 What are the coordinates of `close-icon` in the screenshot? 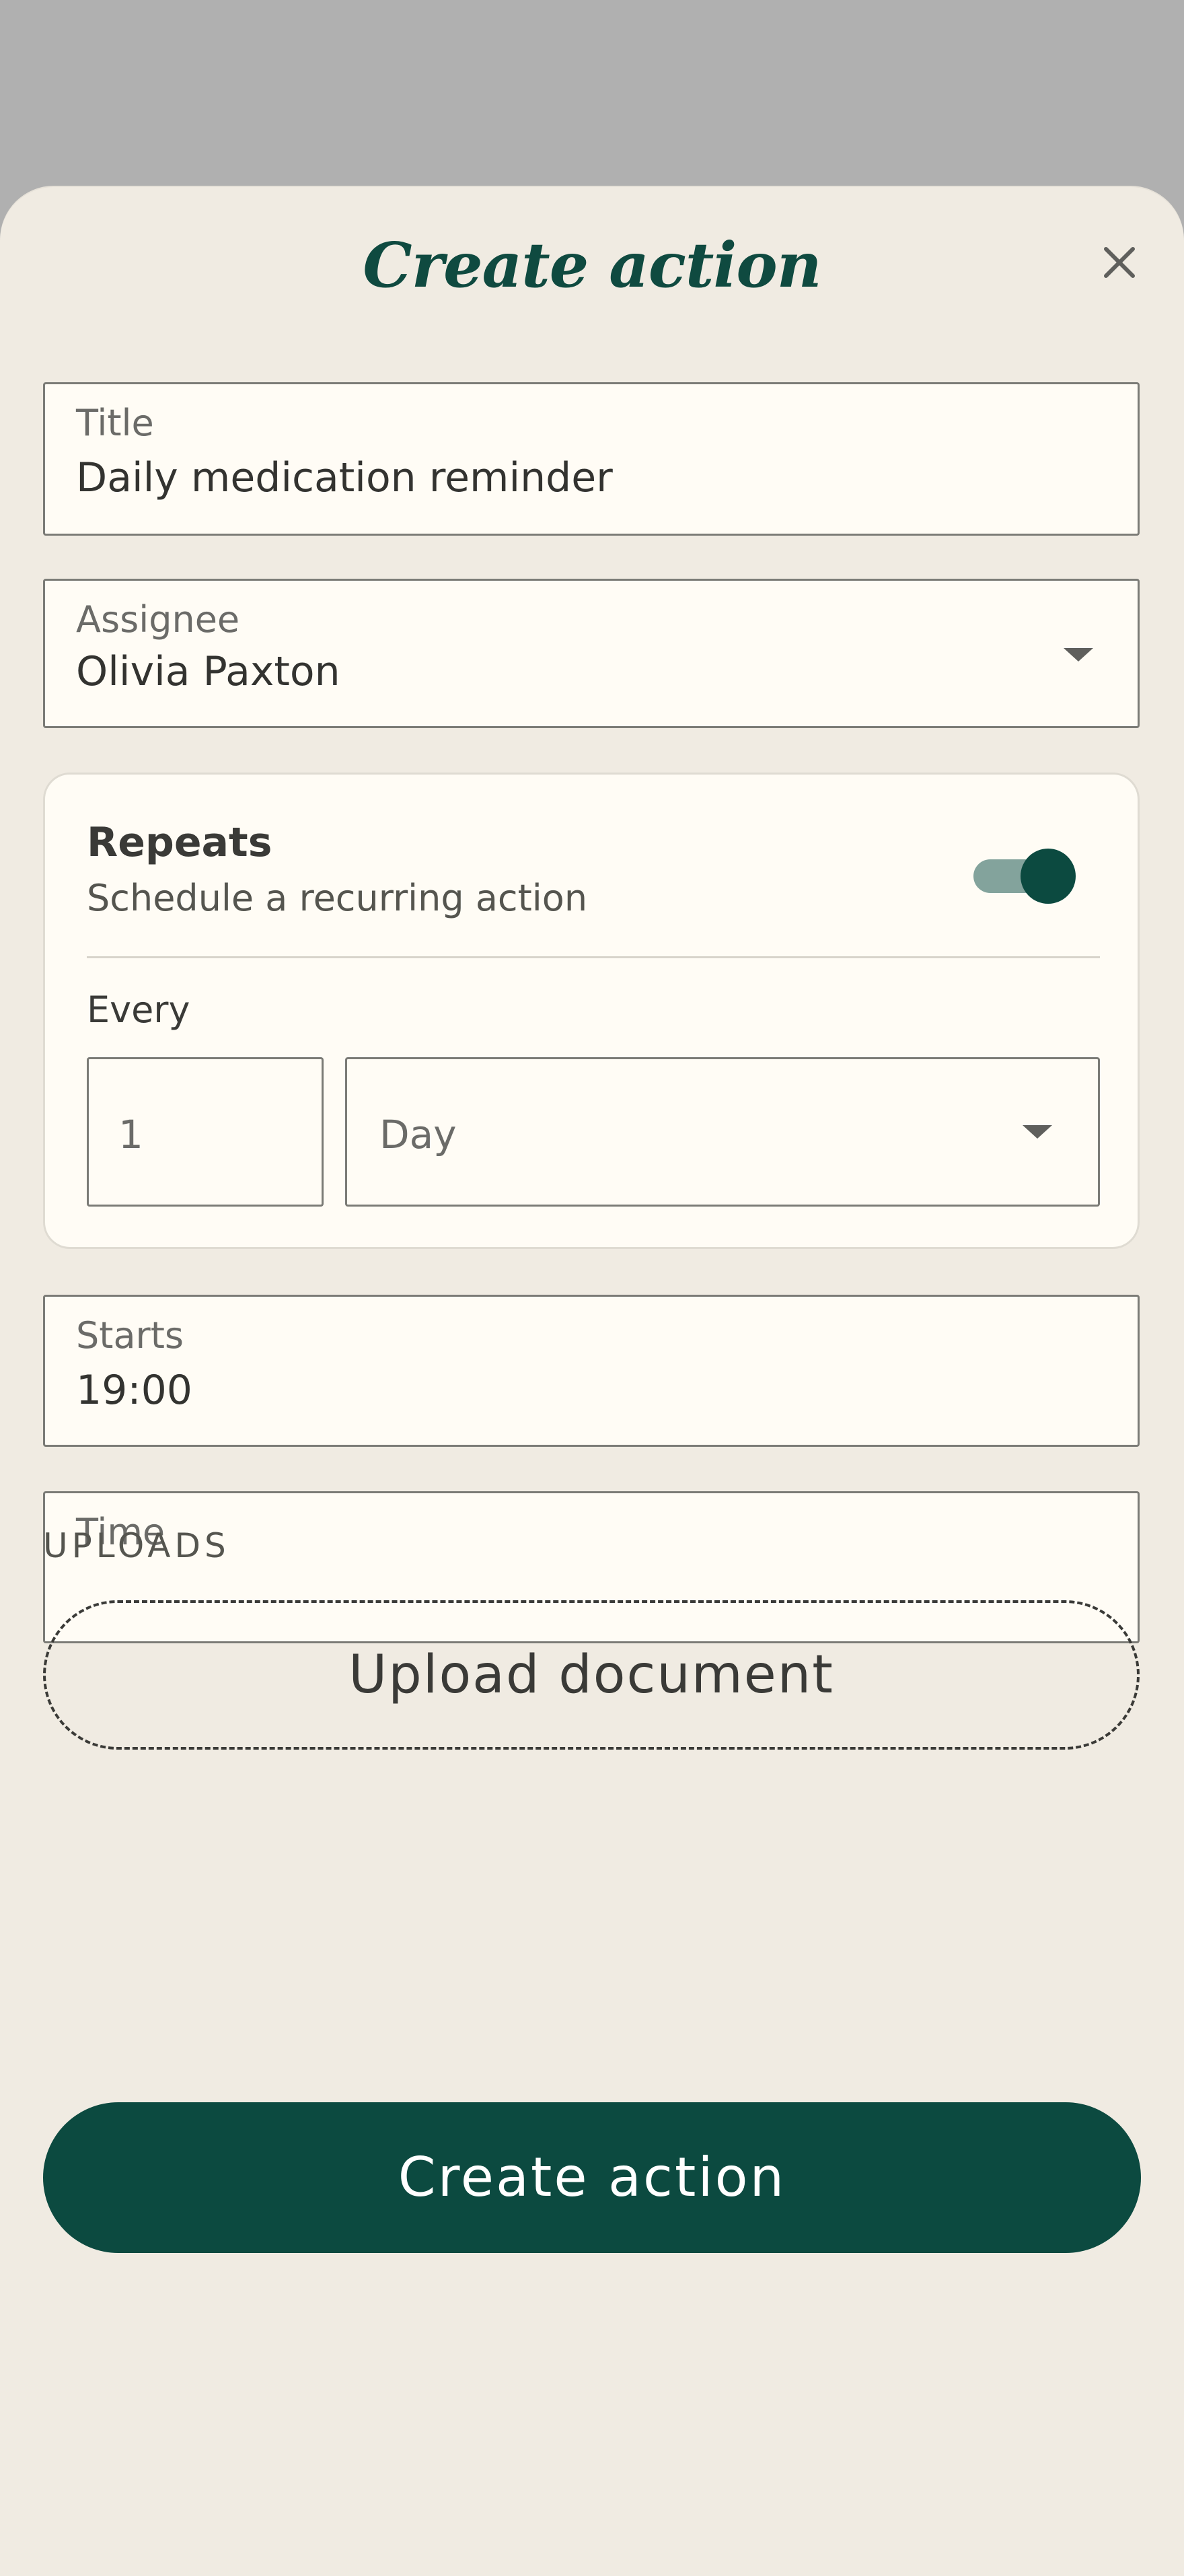 It's located at (1119, 262).